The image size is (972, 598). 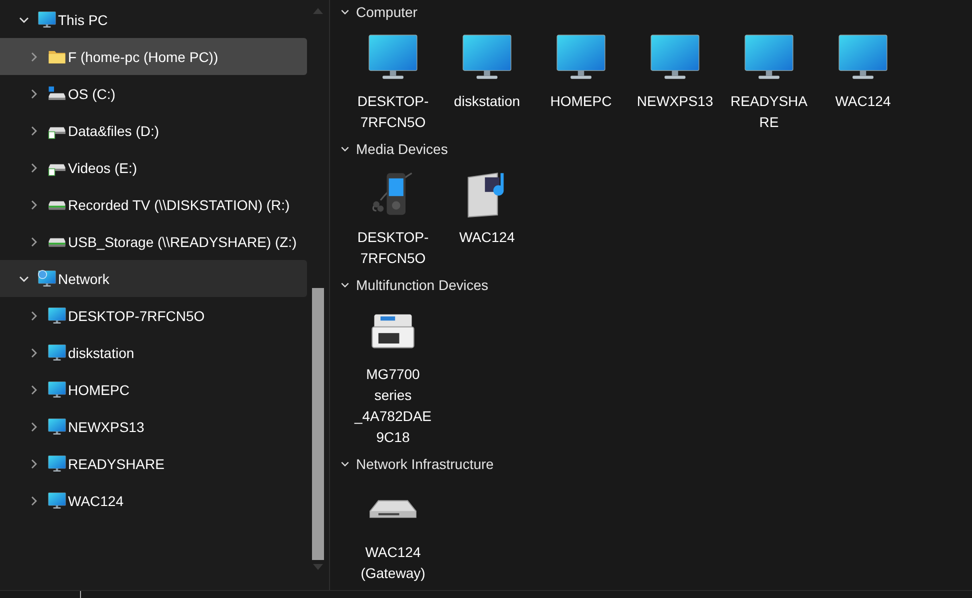 I want to click on tree-item: WAC124, so click(x=153, y=500).